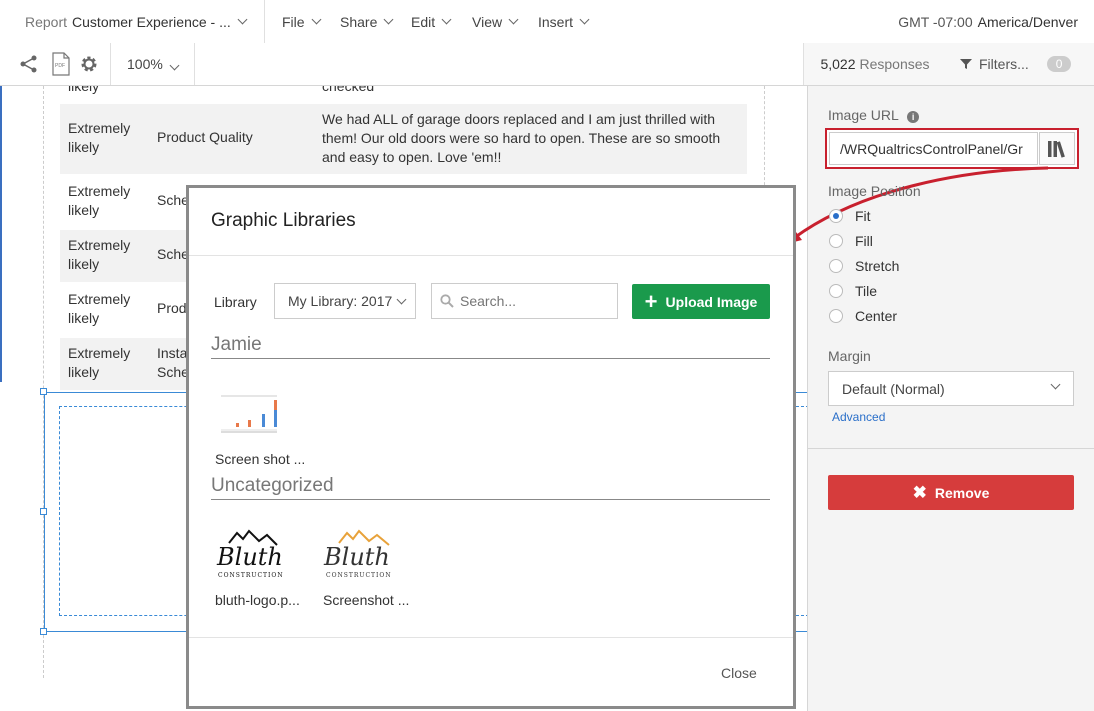 The width and height of the screenshot is (1094, 711). Describe the element at coordinates (951, 388) in the screenshot. I see `margin-select: Default (Normal)` at that location.